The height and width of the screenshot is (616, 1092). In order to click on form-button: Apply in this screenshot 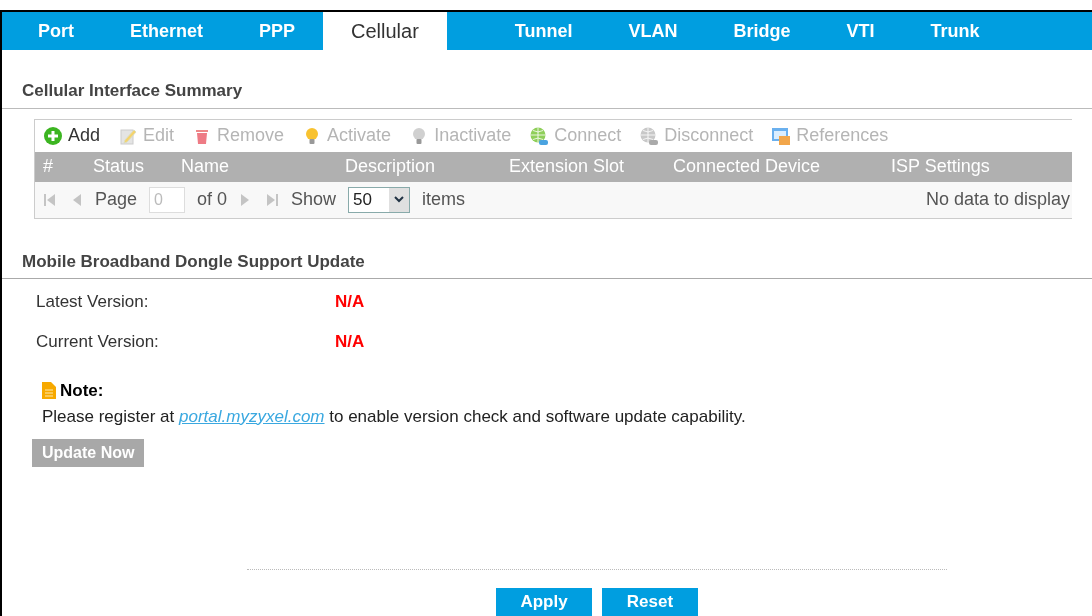, I will do `click(544, 602)`.